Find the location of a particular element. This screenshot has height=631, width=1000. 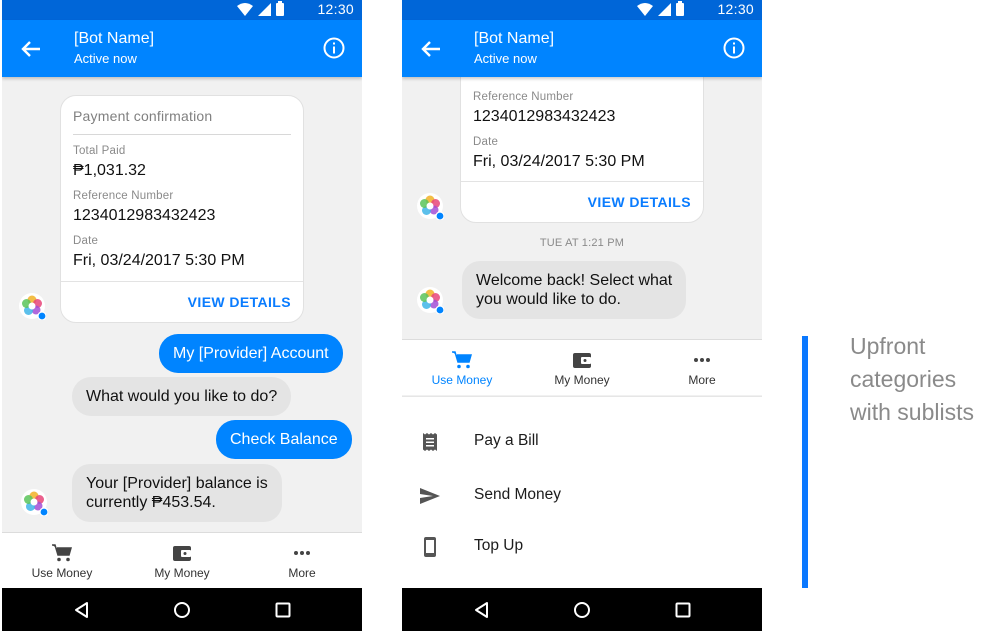

receipt-icon is located at coordinates (430, 442).